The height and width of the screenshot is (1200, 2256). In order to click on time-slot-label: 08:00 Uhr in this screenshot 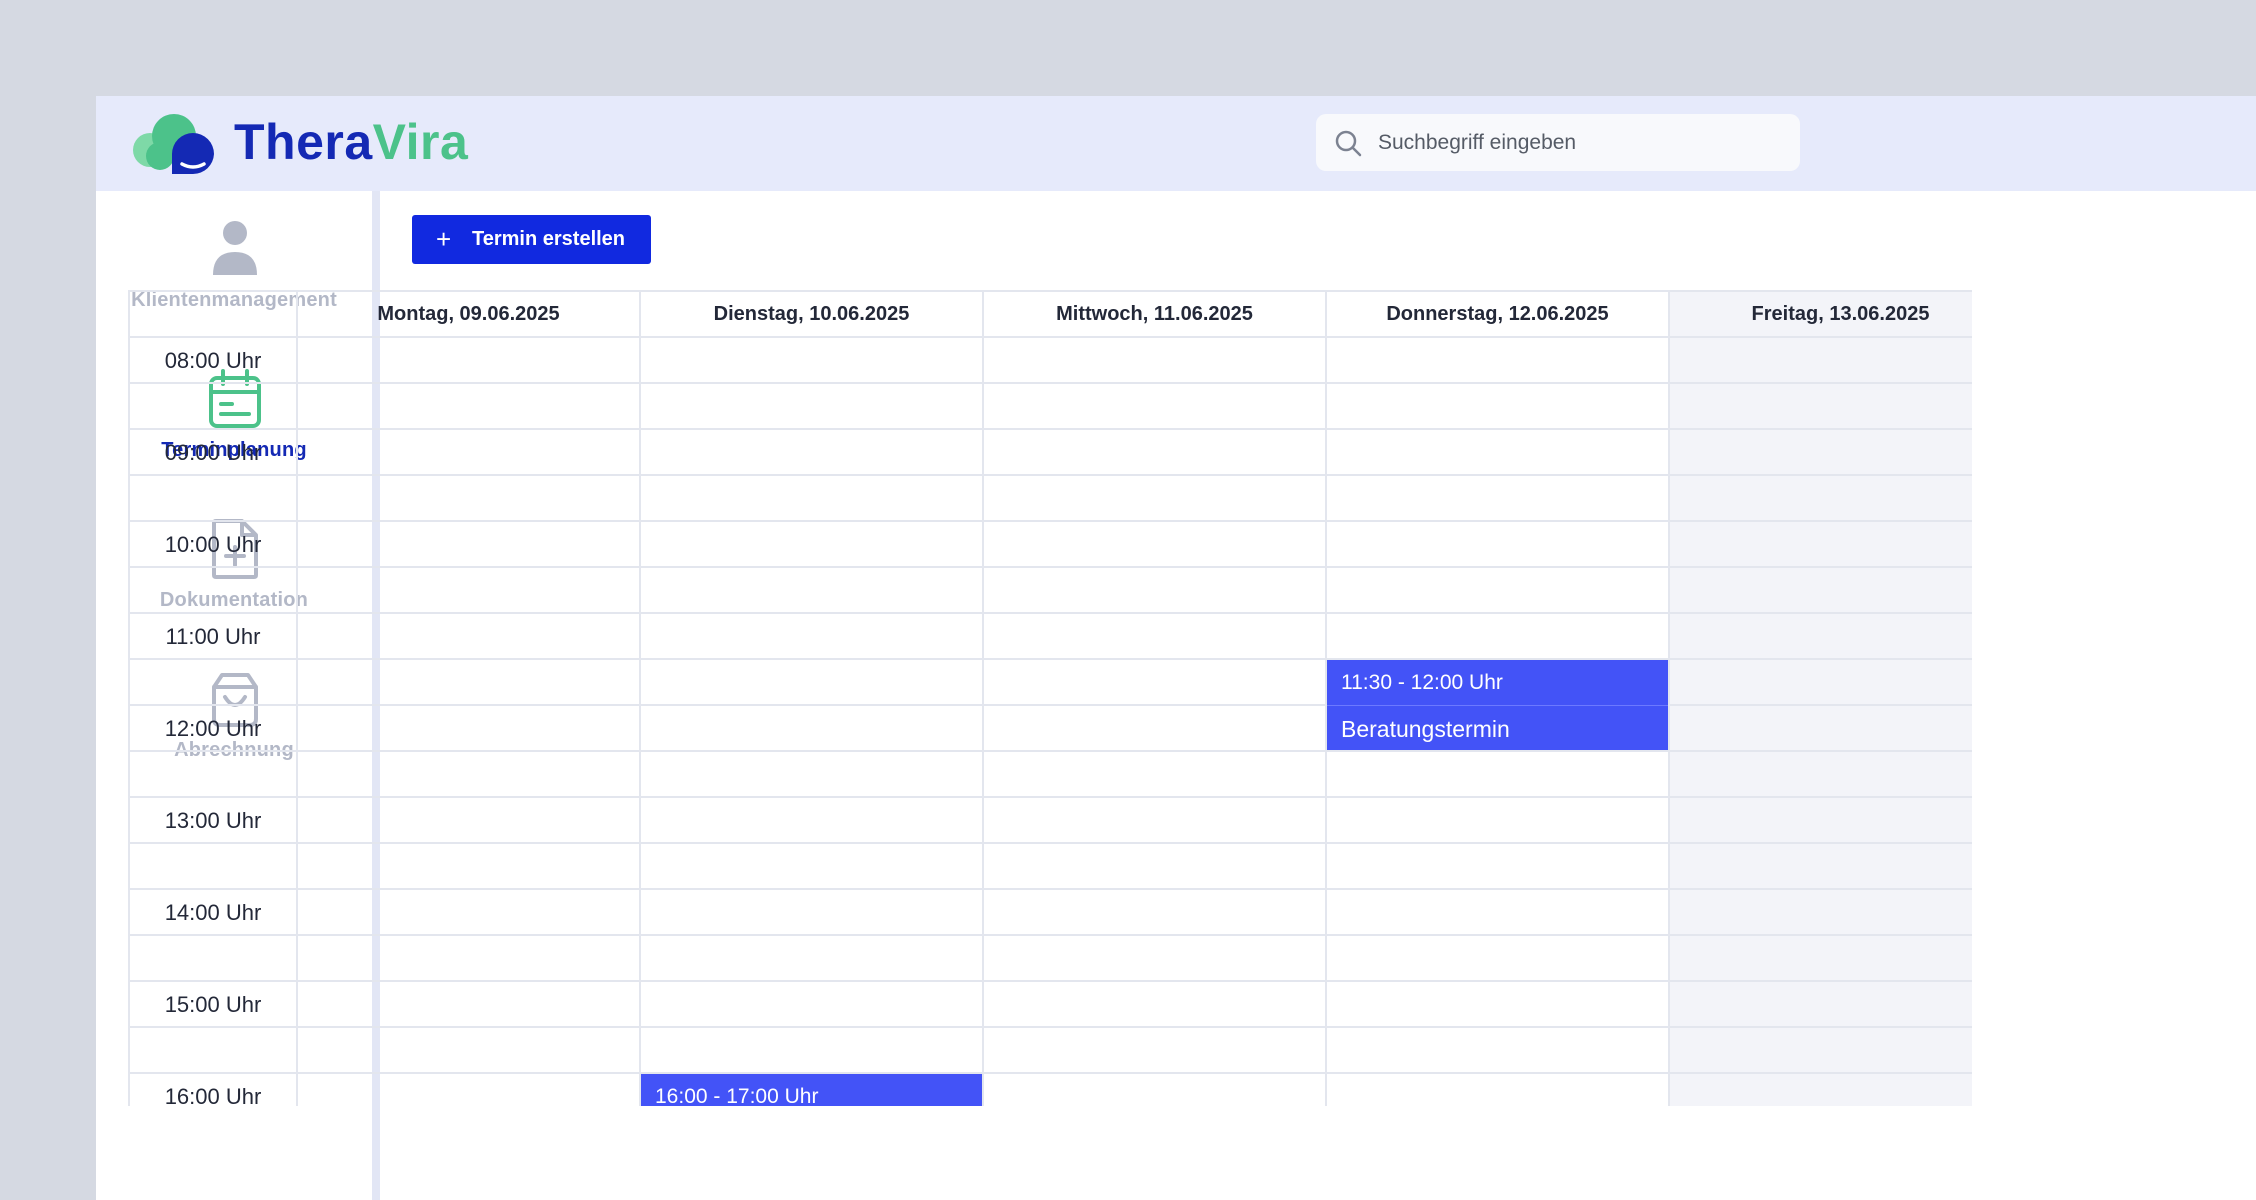, I will do `click(214, 361)`.